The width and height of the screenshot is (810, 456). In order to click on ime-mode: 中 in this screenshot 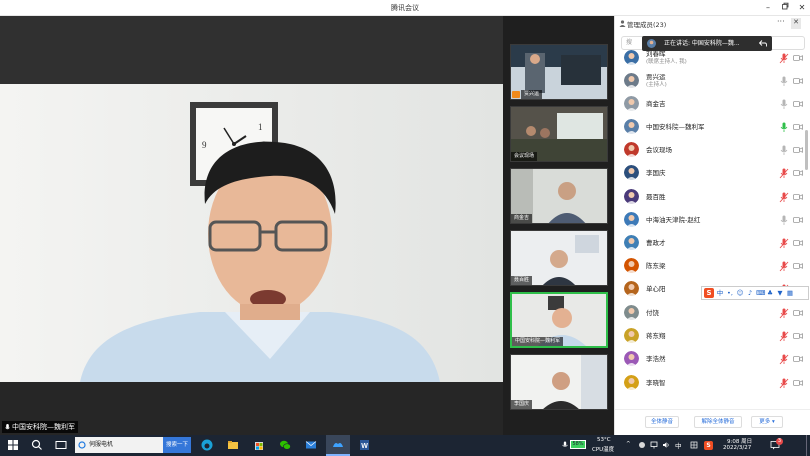, I will do `click(720, 293)`.